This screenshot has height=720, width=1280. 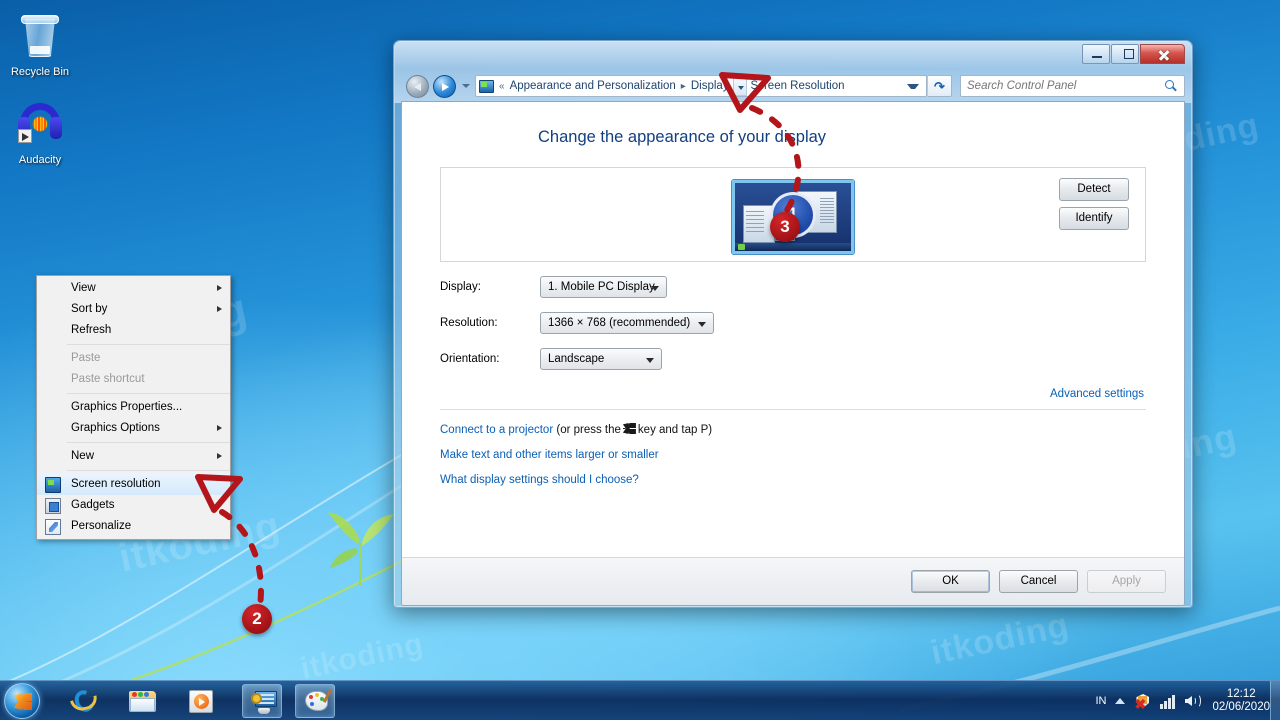 What do you see at coordinates (142, 701) in the screenshot?
I see `taskbar-item-windows-explorer` at bounding box center [142, 701].